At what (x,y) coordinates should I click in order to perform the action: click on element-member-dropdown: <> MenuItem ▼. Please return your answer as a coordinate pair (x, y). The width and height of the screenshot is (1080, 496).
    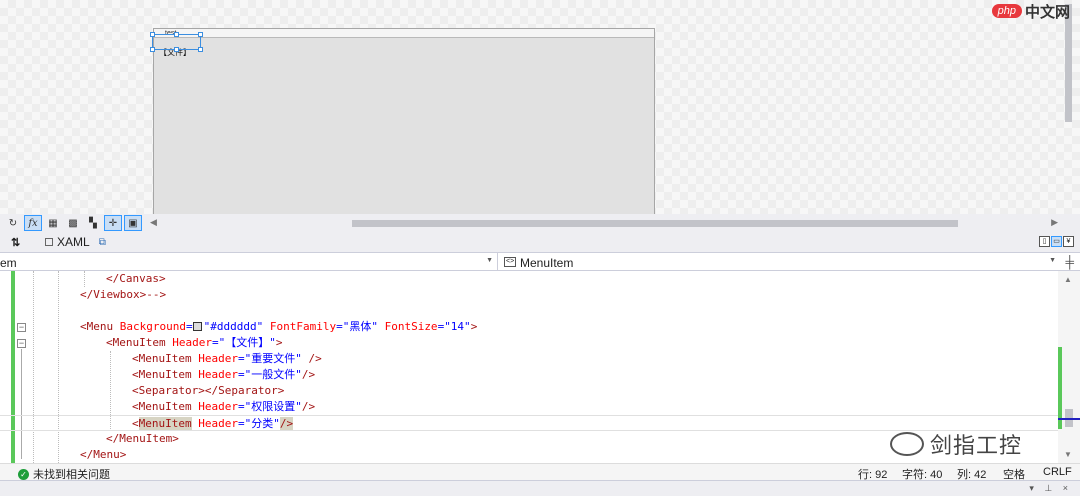
    Looking at the image, I should click on (780, 262).